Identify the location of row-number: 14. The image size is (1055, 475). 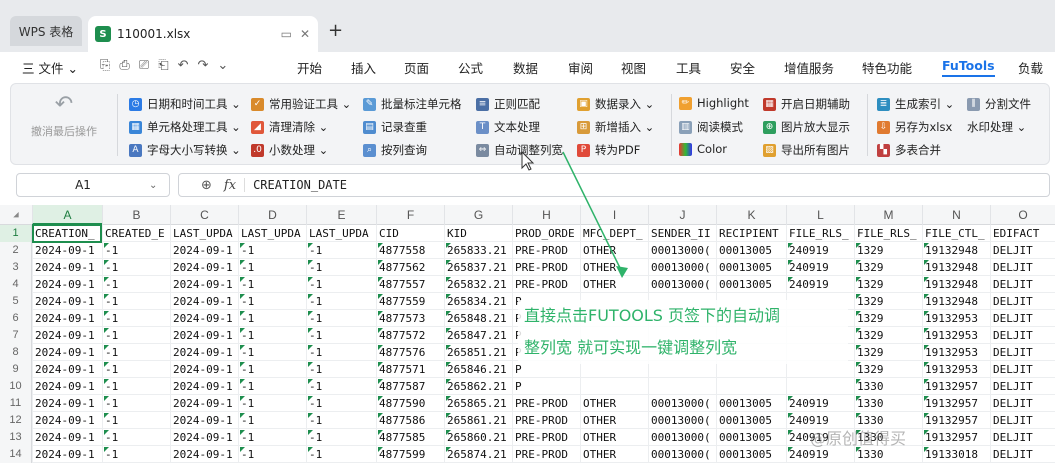
(16, 454).